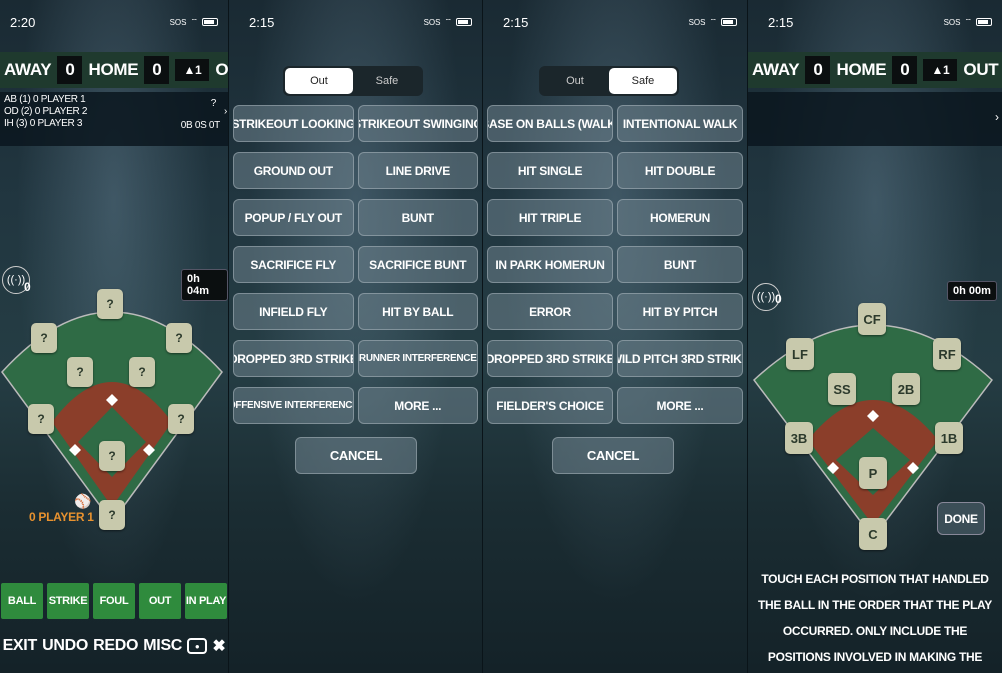 The width and height of the screenshot is (1002, 673). Describe the element at coordinates (417, 311) in the screenshot. I see `option-hit-by-ball: HIT BY BALL` at that location.